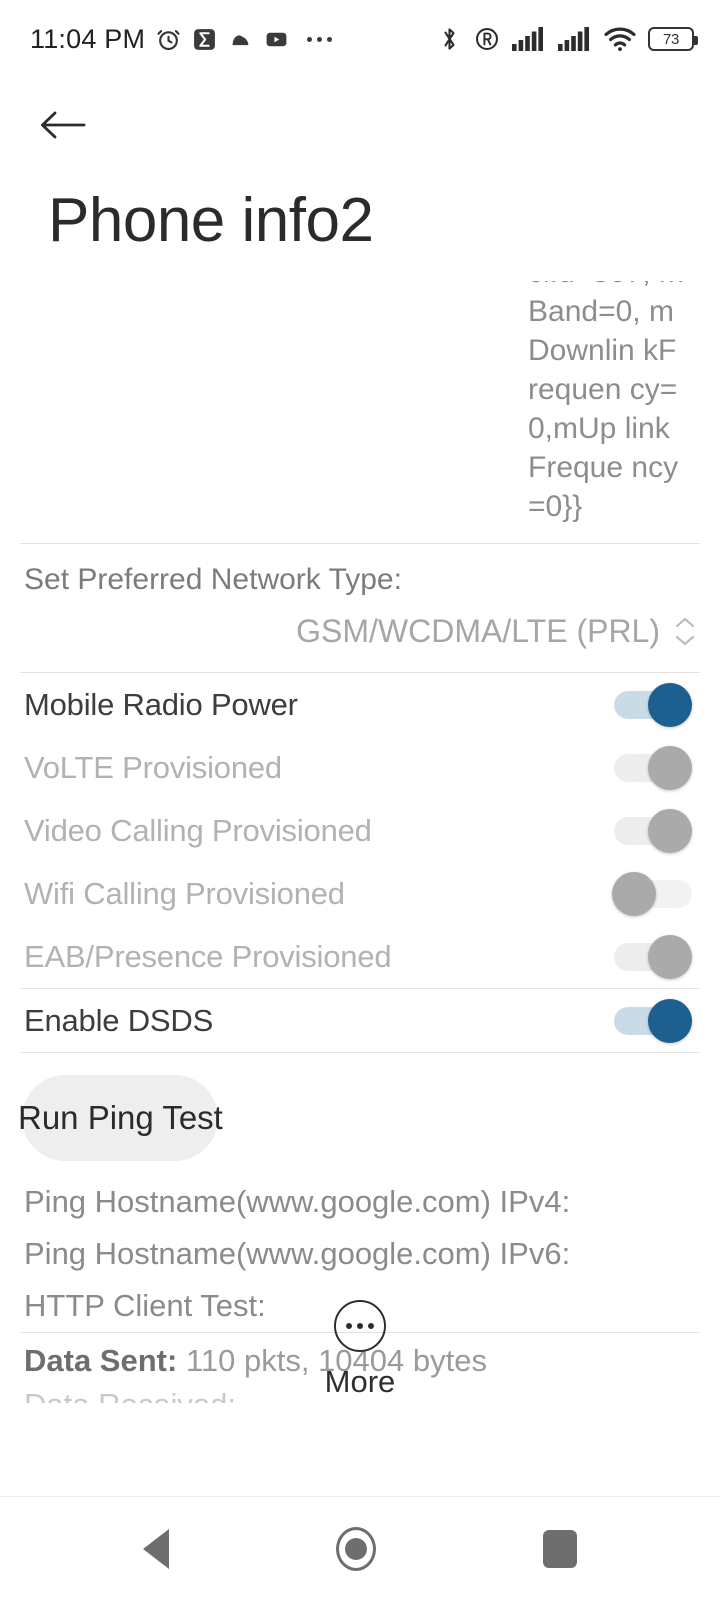 This screenshot has width=720, height=1600. What do you see at coordinates (653, 830) in the screenshot?
I see `video-calling-provisioned-toggle` at bounding box center [653, 830].